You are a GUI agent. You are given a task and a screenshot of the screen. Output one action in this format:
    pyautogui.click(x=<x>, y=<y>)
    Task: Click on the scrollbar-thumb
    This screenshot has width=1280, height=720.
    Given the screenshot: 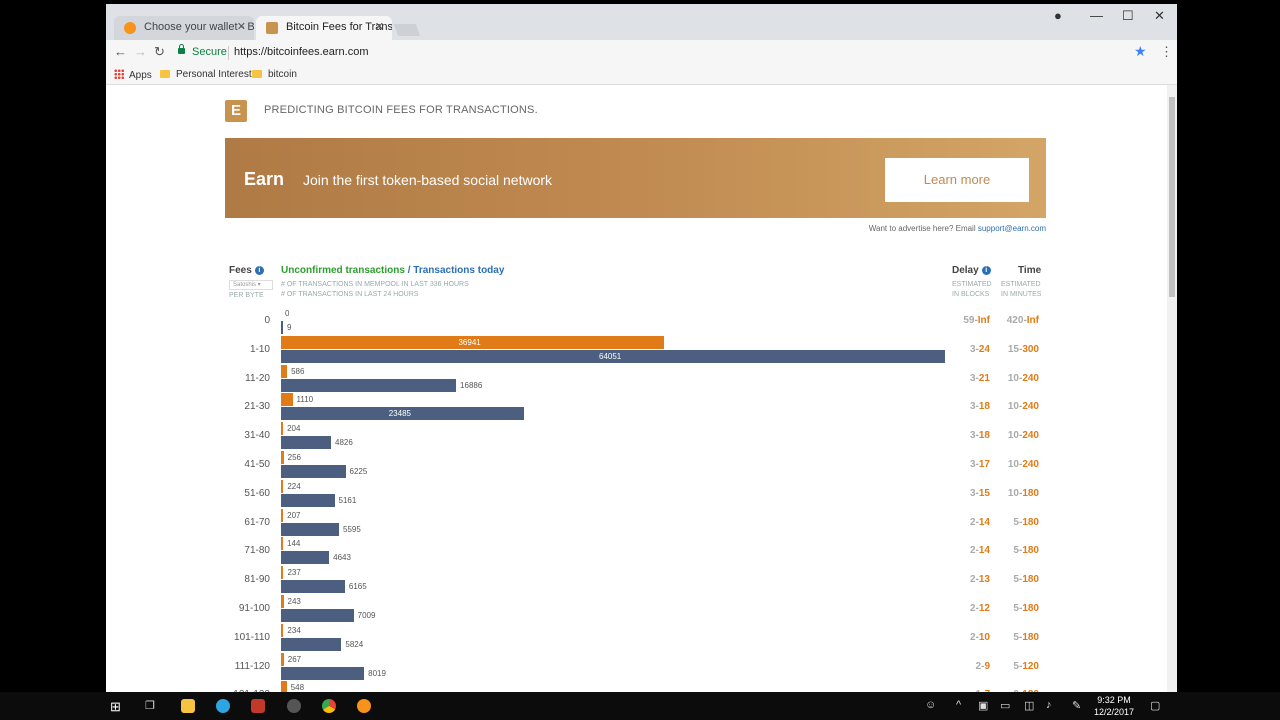 What is the action you would take?
    pyautogui.click(x=1172, y=197)
    